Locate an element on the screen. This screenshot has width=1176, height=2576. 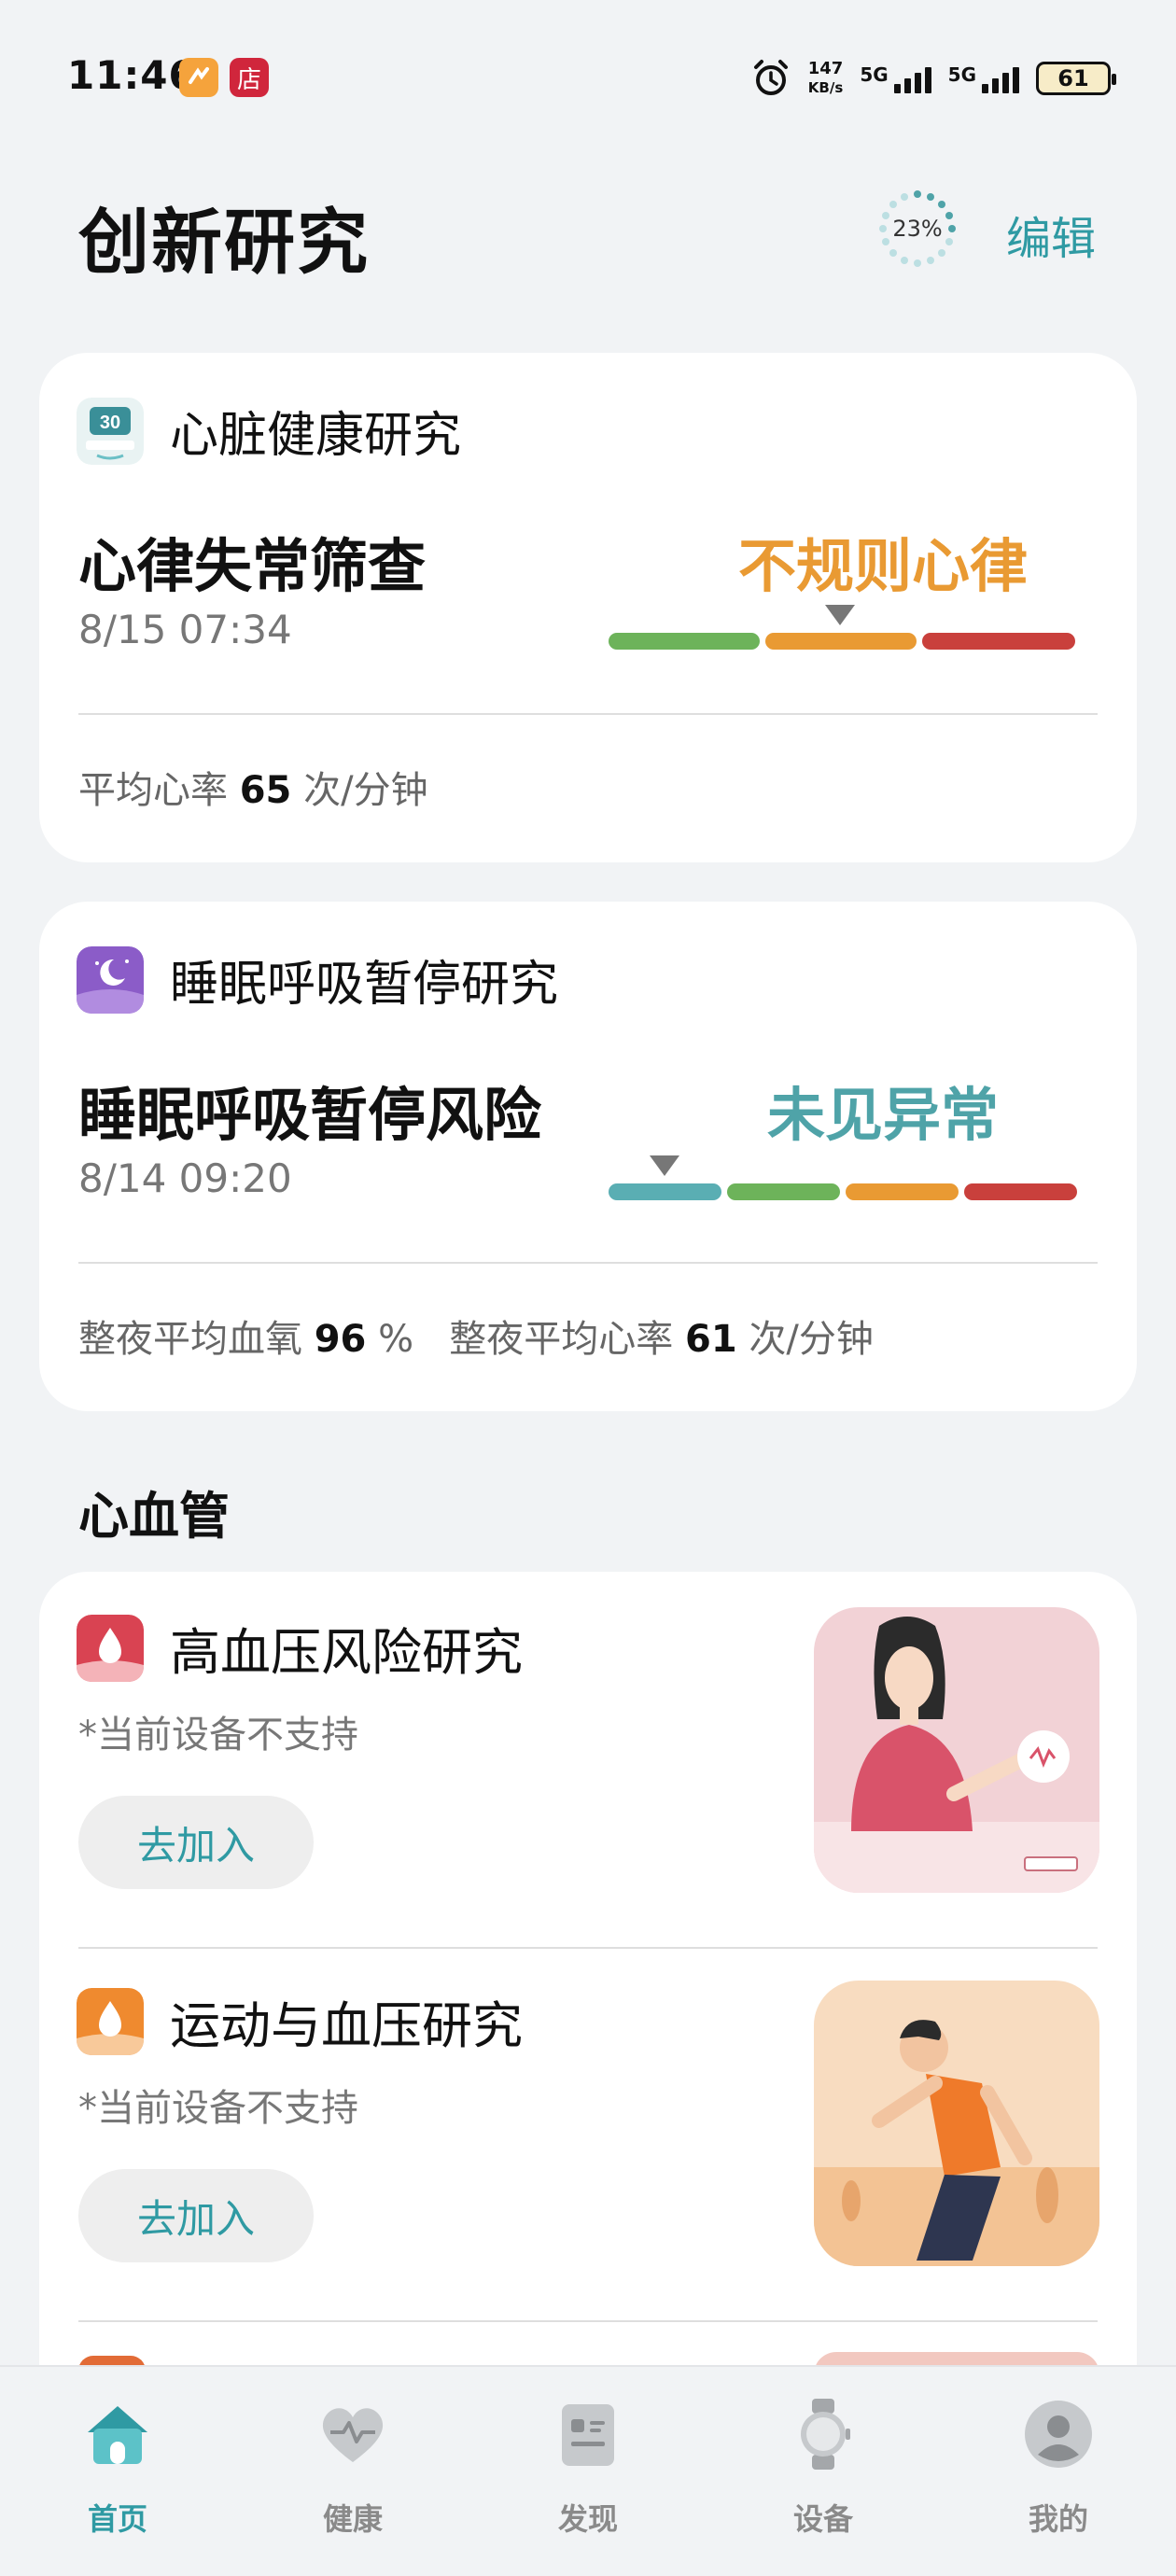
bottom-navigation: 首页 健康 发现 设备 我的 is located at coordinates (588, 2470).